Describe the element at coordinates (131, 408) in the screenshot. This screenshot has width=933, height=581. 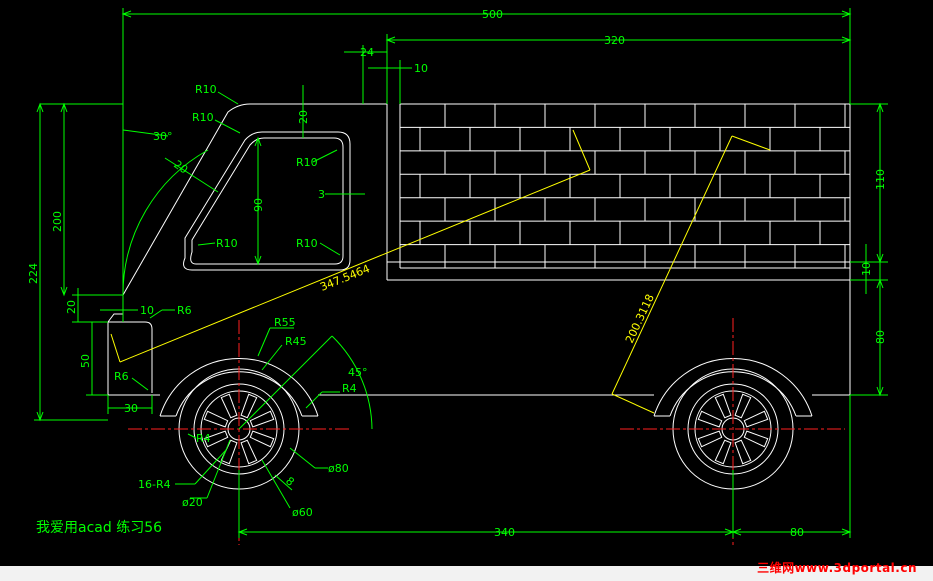
I see `dim-30-bottom: 30` at that location.